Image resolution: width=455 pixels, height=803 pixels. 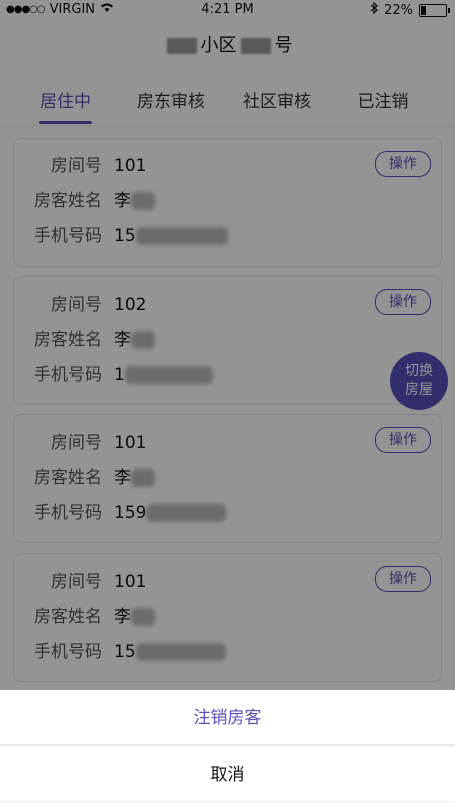 I want to click on action-sheet: 注销房客 取消, so click(x=227, y=746).